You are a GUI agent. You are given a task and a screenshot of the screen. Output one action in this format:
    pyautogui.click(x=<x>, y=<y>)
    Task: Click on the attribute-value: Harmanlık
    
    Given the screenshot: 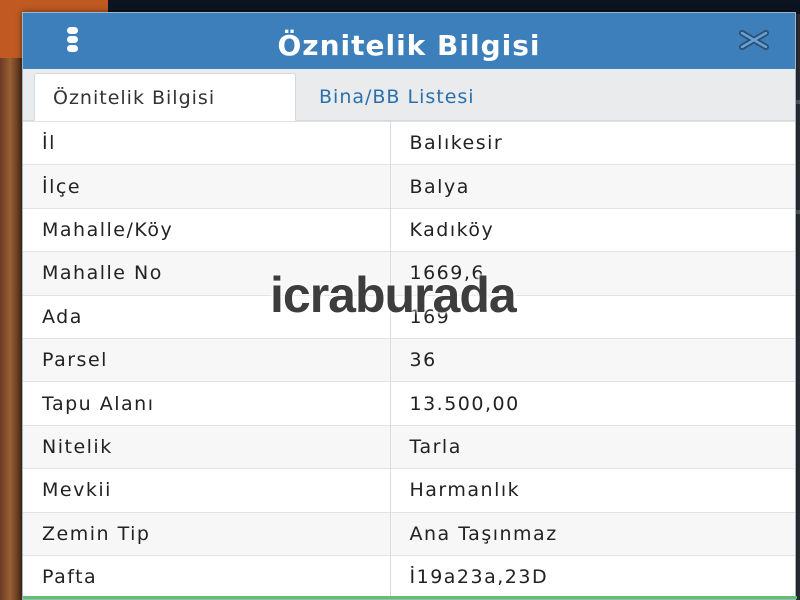 What is the action you would take?
    pyautogui.click(x=592, y=490)
    